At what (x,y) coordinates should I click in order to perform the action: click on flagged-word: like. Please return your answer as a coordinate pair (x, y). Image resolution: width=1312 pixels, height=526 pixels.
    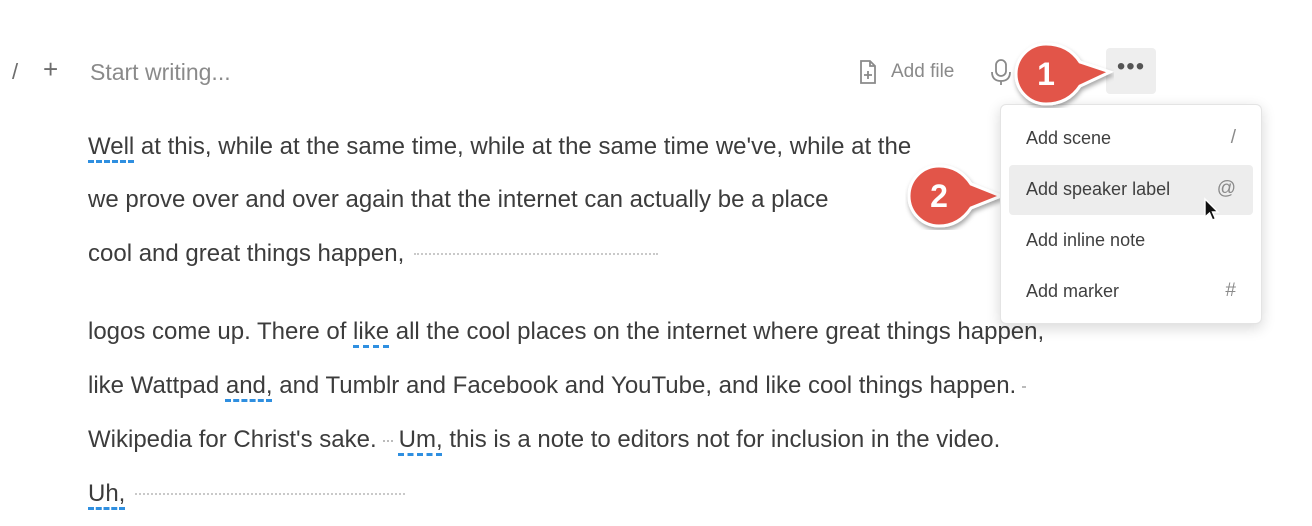
    Looking at the image, I should click on (371, 331).